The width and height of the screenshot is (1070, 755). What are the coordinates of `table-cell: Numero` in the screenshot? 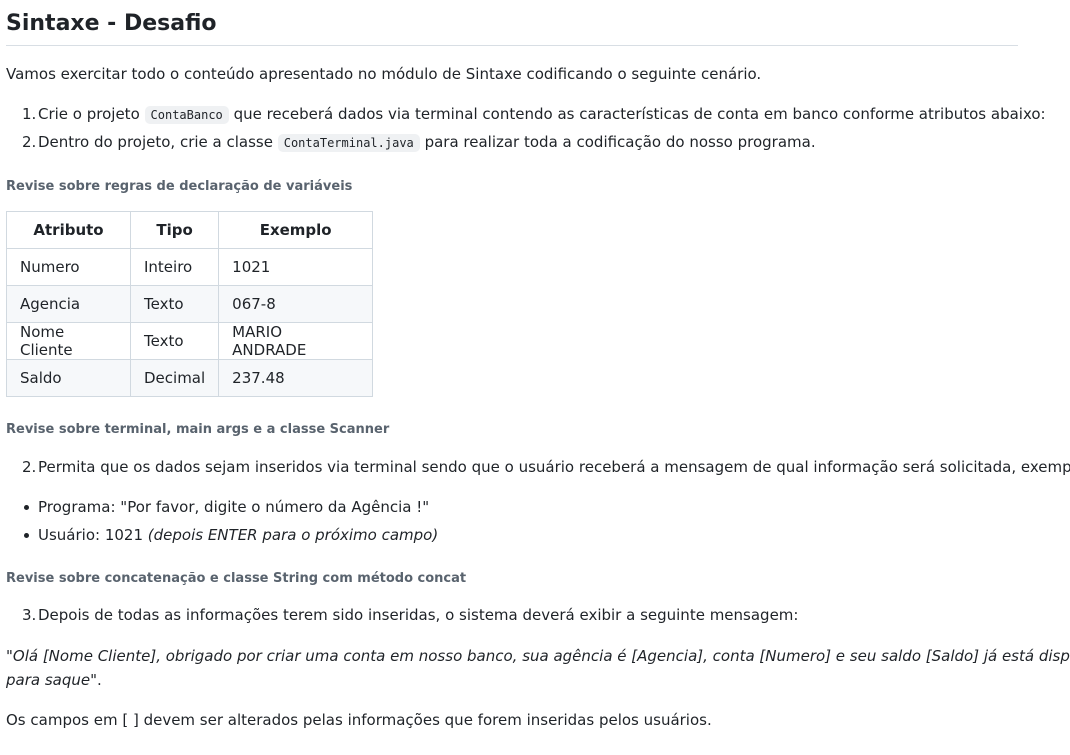 It's located at (68, 267).